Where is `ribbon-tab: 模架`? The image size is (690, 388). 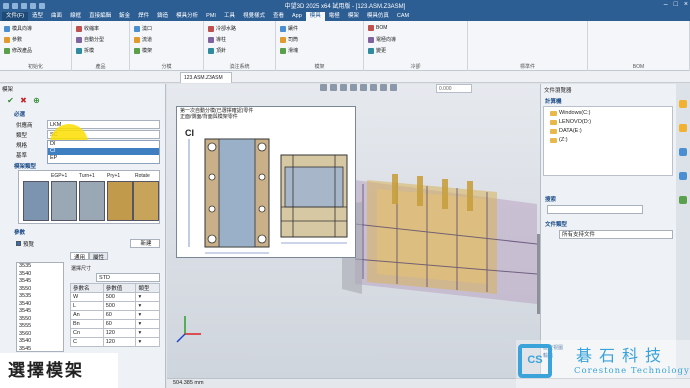 ribbon-tab: 模架 is located at coordinates (353, 16).